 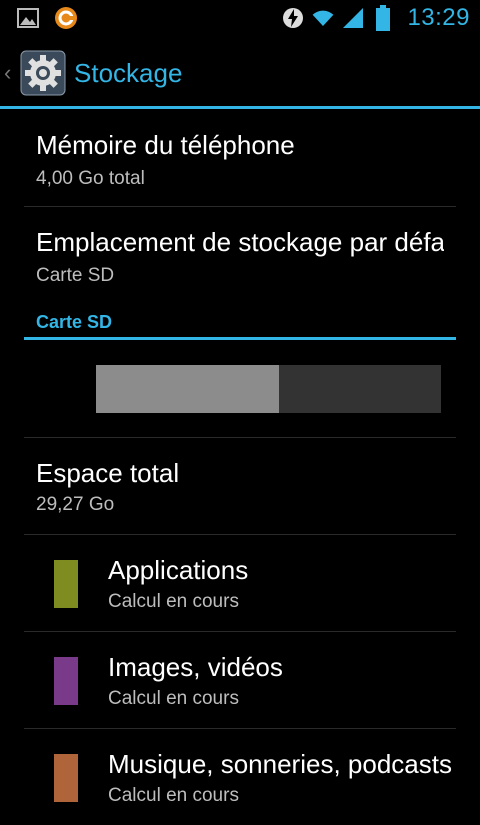 I want to click on wifi-icon, so click(x=323, y=18).